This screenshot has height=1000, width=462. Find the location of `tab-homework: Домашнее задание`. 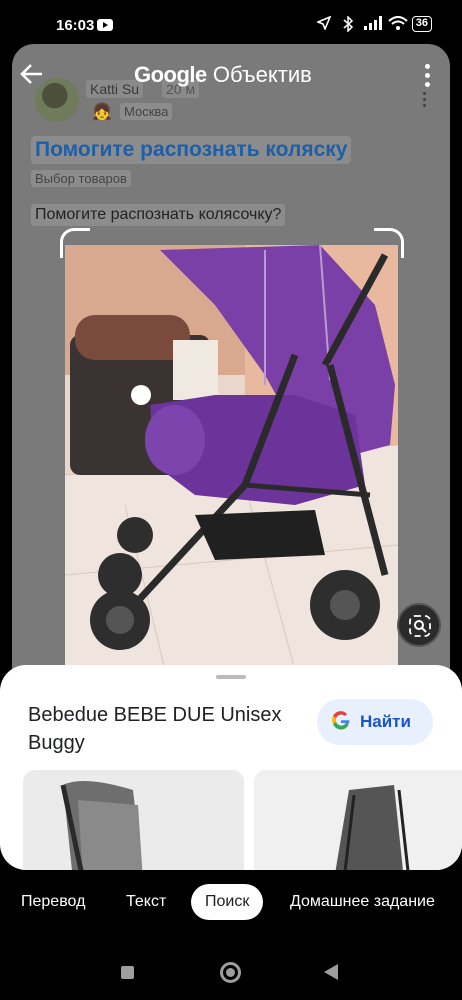

tab-homework: Домашнее задание is located at coordinates (362, 902).